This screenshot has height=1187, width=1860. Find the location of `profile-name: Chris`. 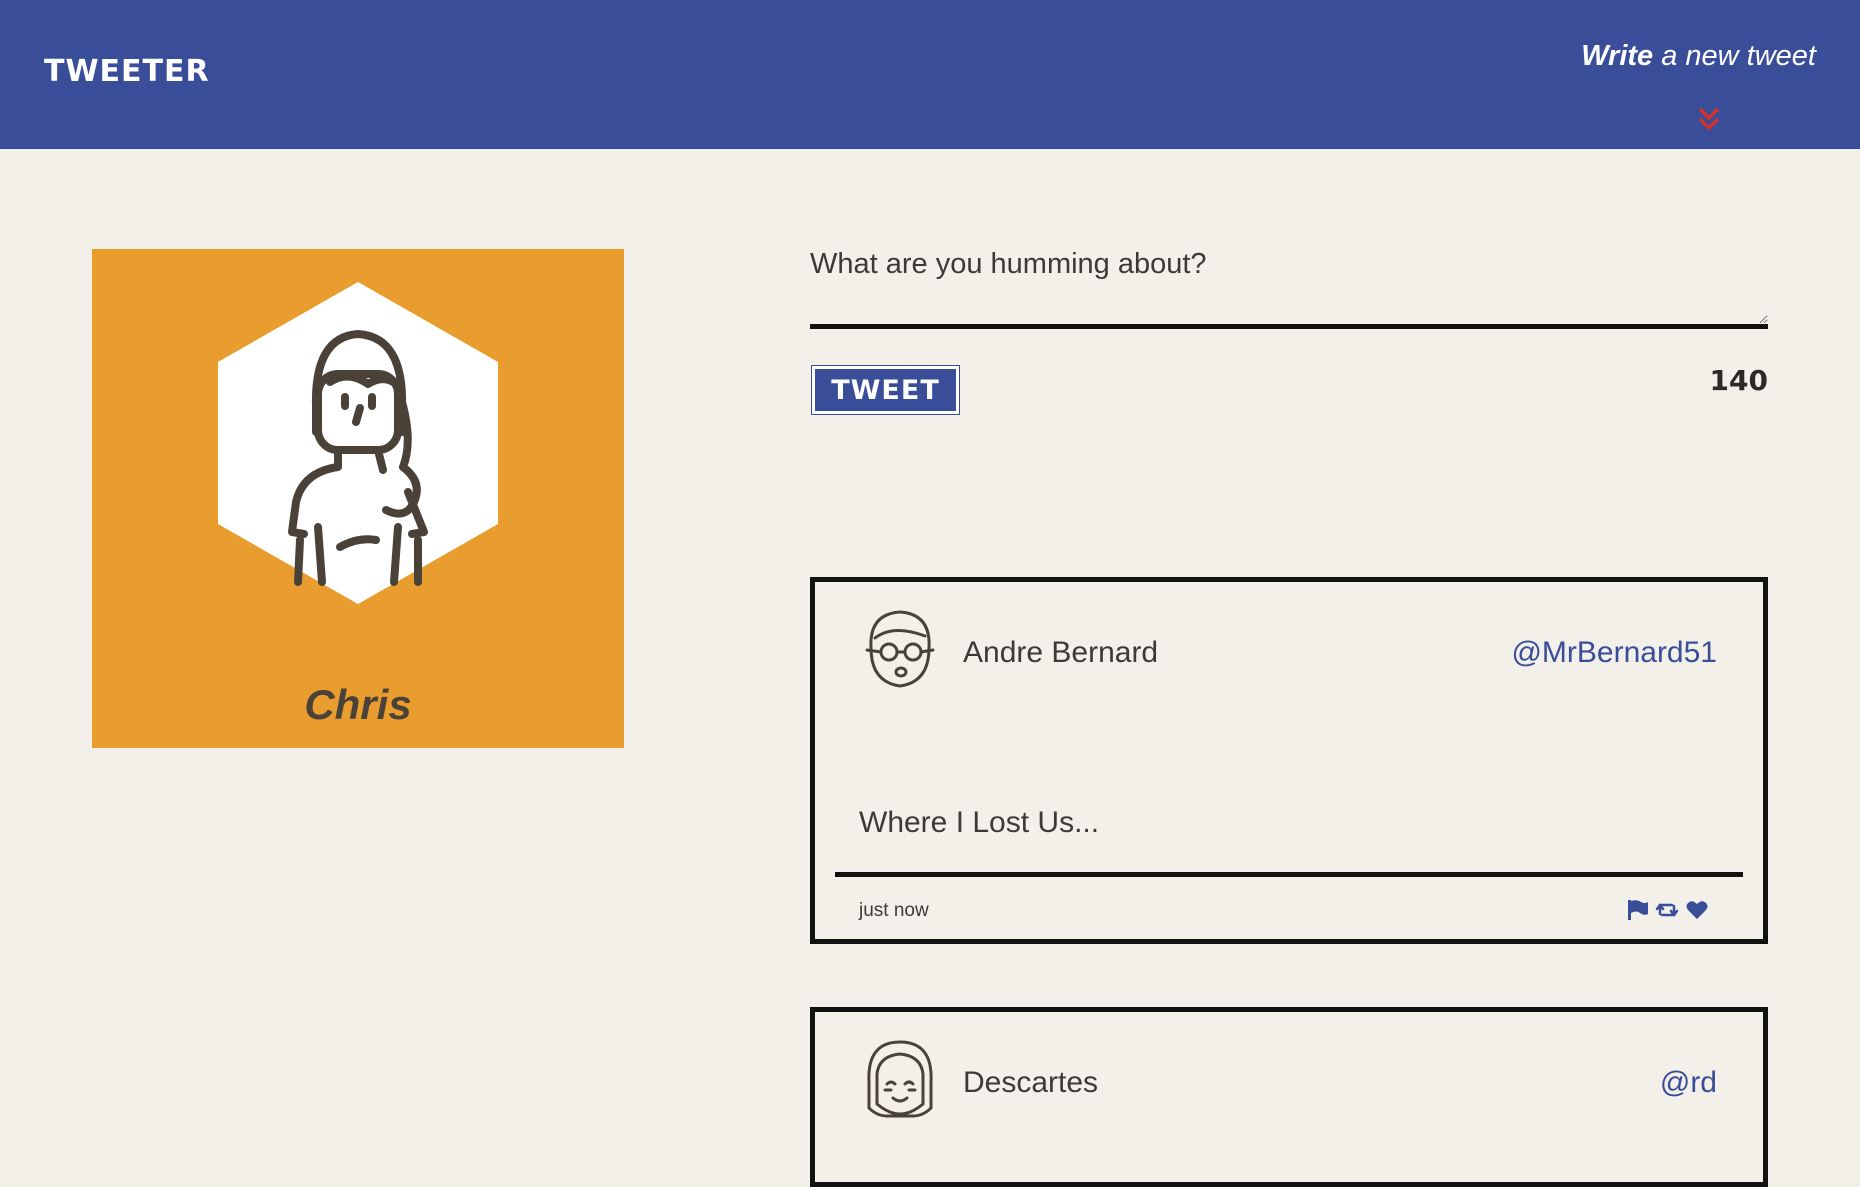

profile-name: Chris is located at coordinates (358, 704).